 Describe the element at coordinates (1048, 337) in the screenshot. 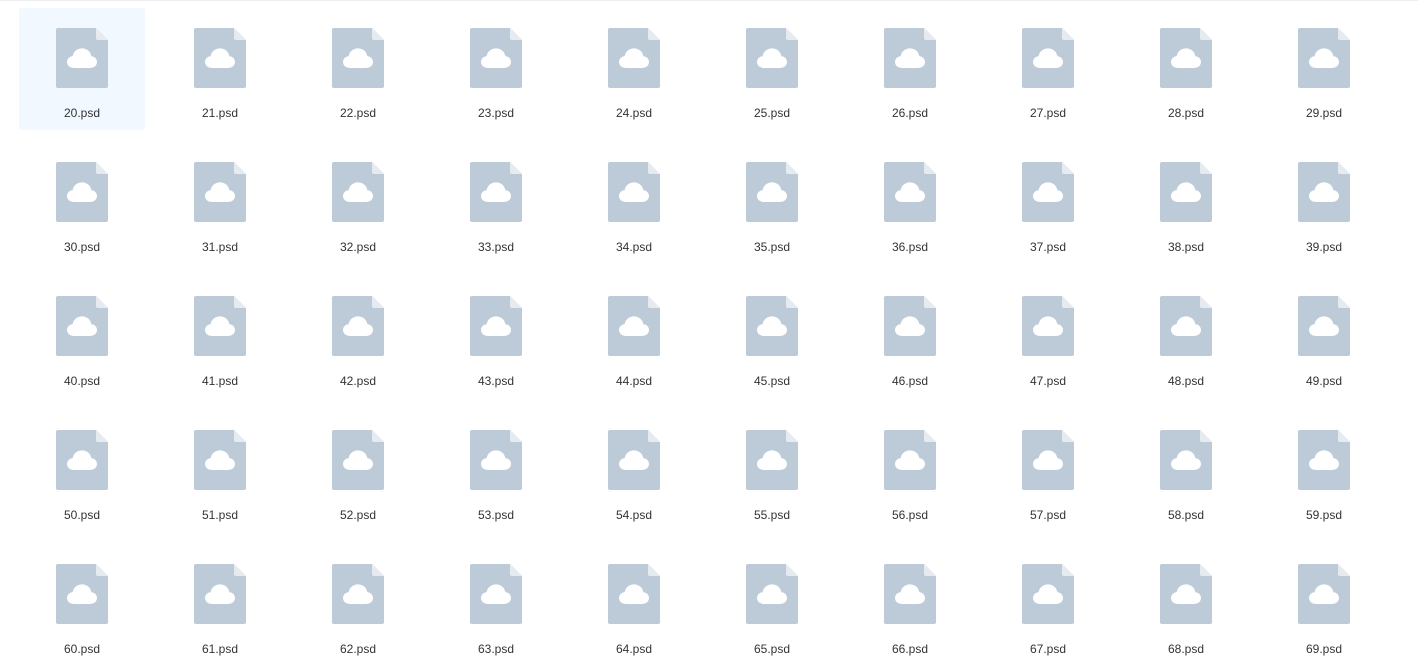

I see `file-item: 47.psd` at that location.